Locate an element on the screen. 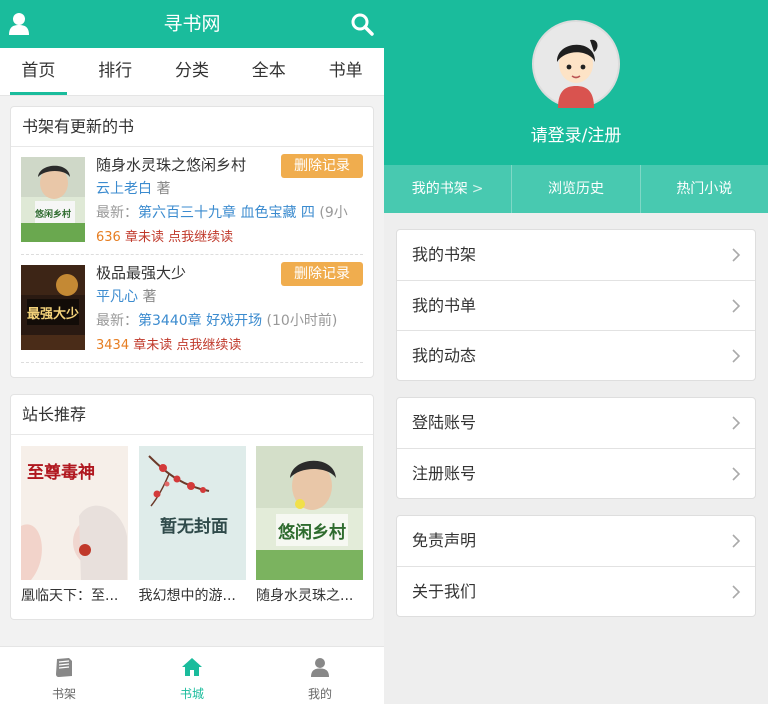 The width and height of the screenshot is (768, 704). bottom-nav-label: 我的 is located at coordinates (319, 694).